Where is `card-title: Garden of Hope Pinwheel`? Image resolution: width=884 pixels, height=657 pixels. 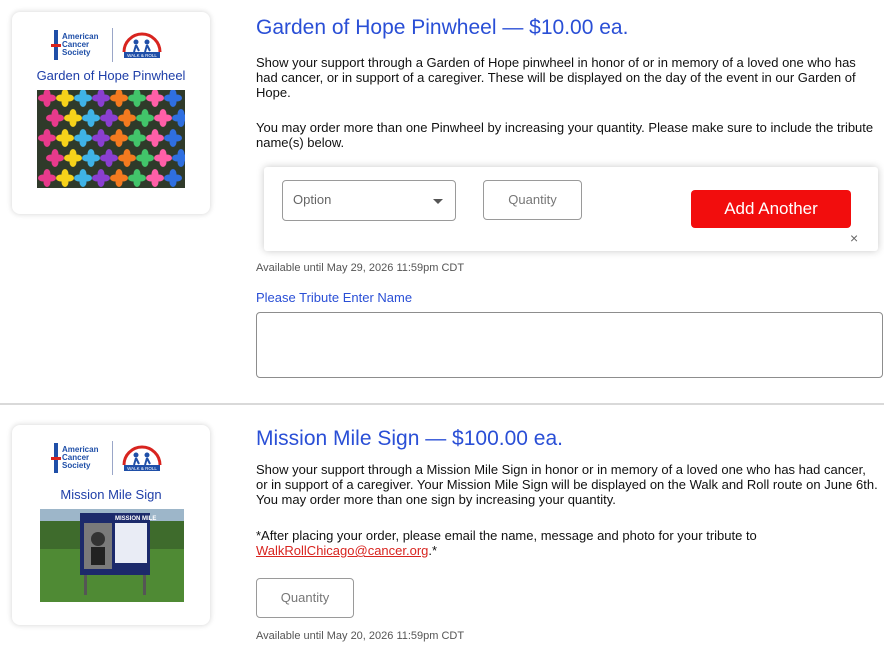 card-title: Garden of Hope Pinwheel is located at coordinates (111, 75).